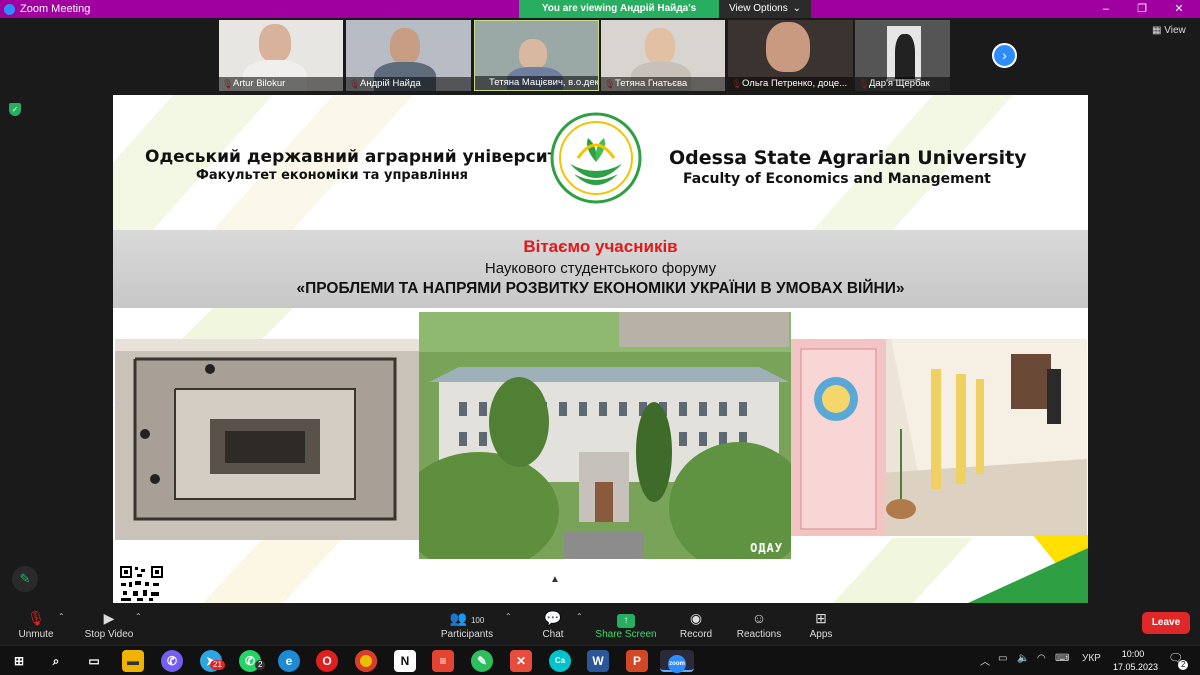  Describe the element at coordinates (821, 618) in the screenshot. I see `apps-icon: ⊞` at that location.